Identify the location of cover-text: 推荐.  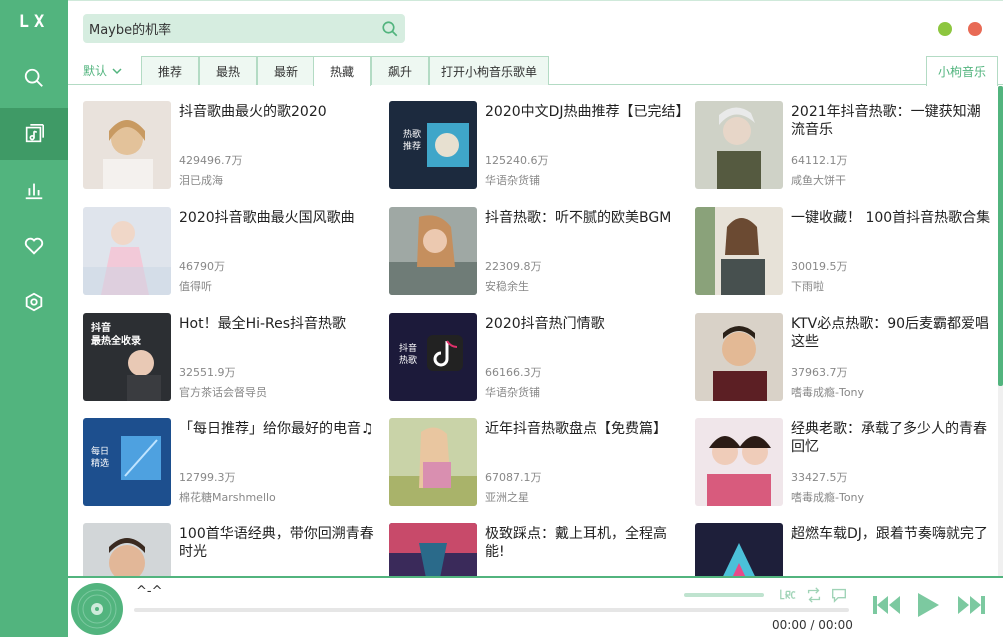
(412, 146).